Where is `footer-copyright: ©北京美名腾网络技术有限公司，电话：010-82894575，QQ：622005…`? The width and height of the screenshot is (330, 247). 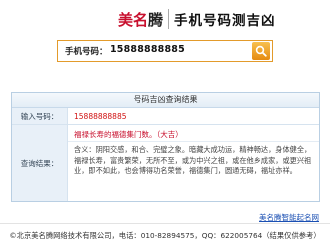
footer-copyright: ©北京美名腾网络技术有限公司，电话：010-82894575，QQ：622005… is located at coordinates (165, 235).